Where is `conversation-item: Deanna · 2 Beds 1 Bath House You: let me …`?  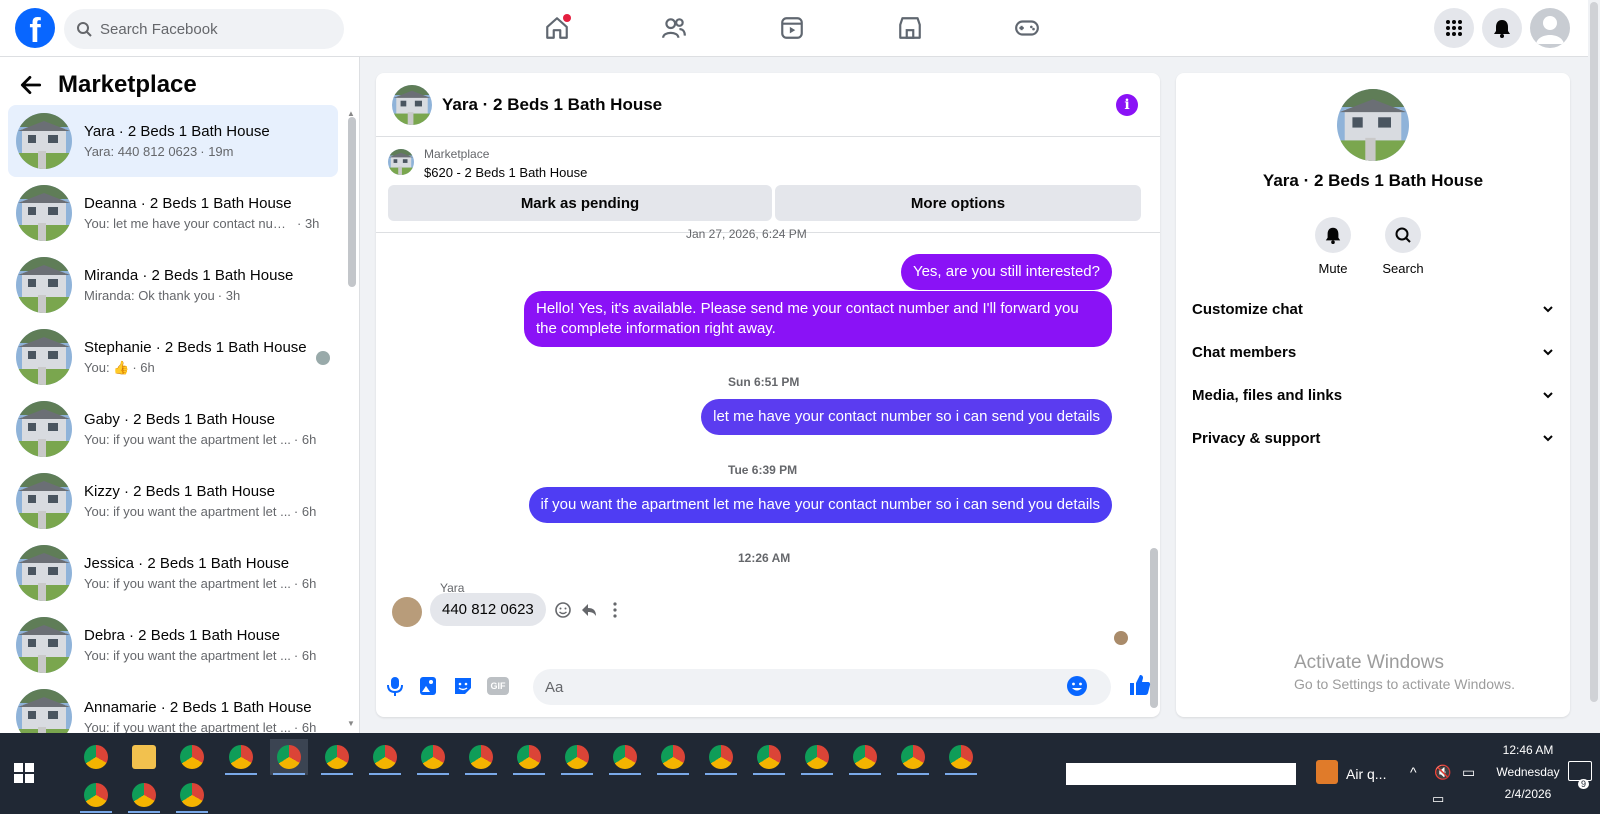
conversation-item: Deanna · 2 Beds 1 Bath House You: let me … is located at coordinates (173, 213).